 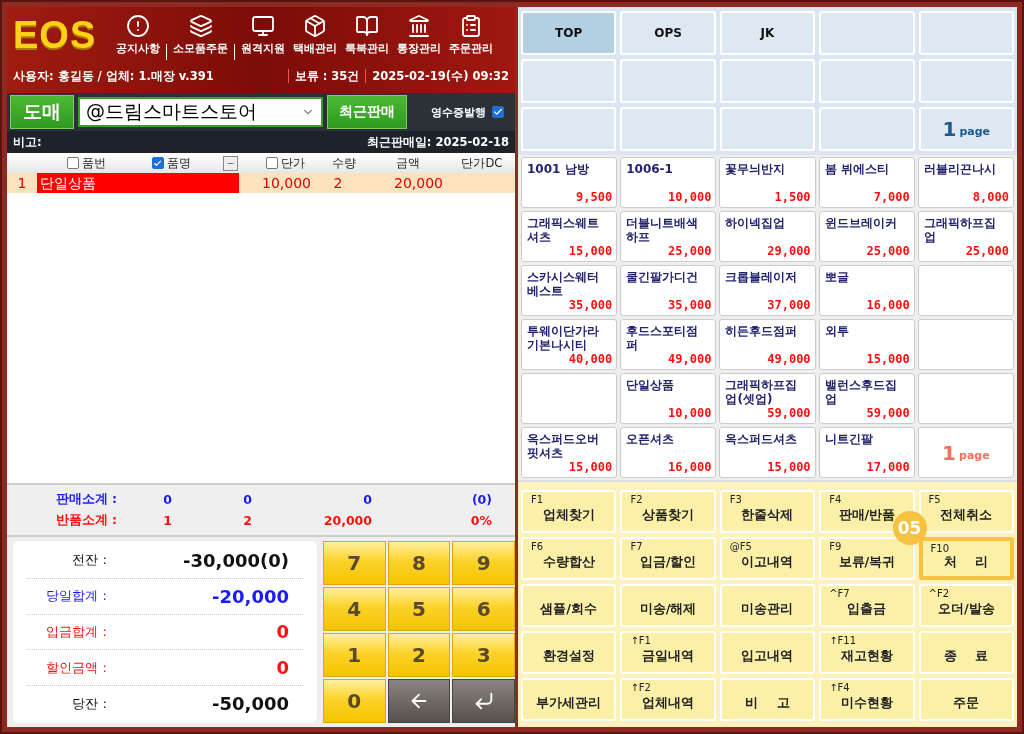 I want to click on subtotal-value: 2, so click(x=247, y=520).